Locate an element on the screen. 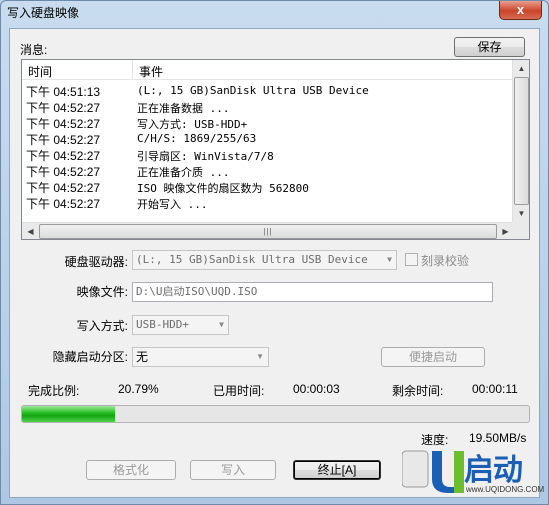  logo-url: www.UQIDONG.COM is located at coordinates (505, 489).